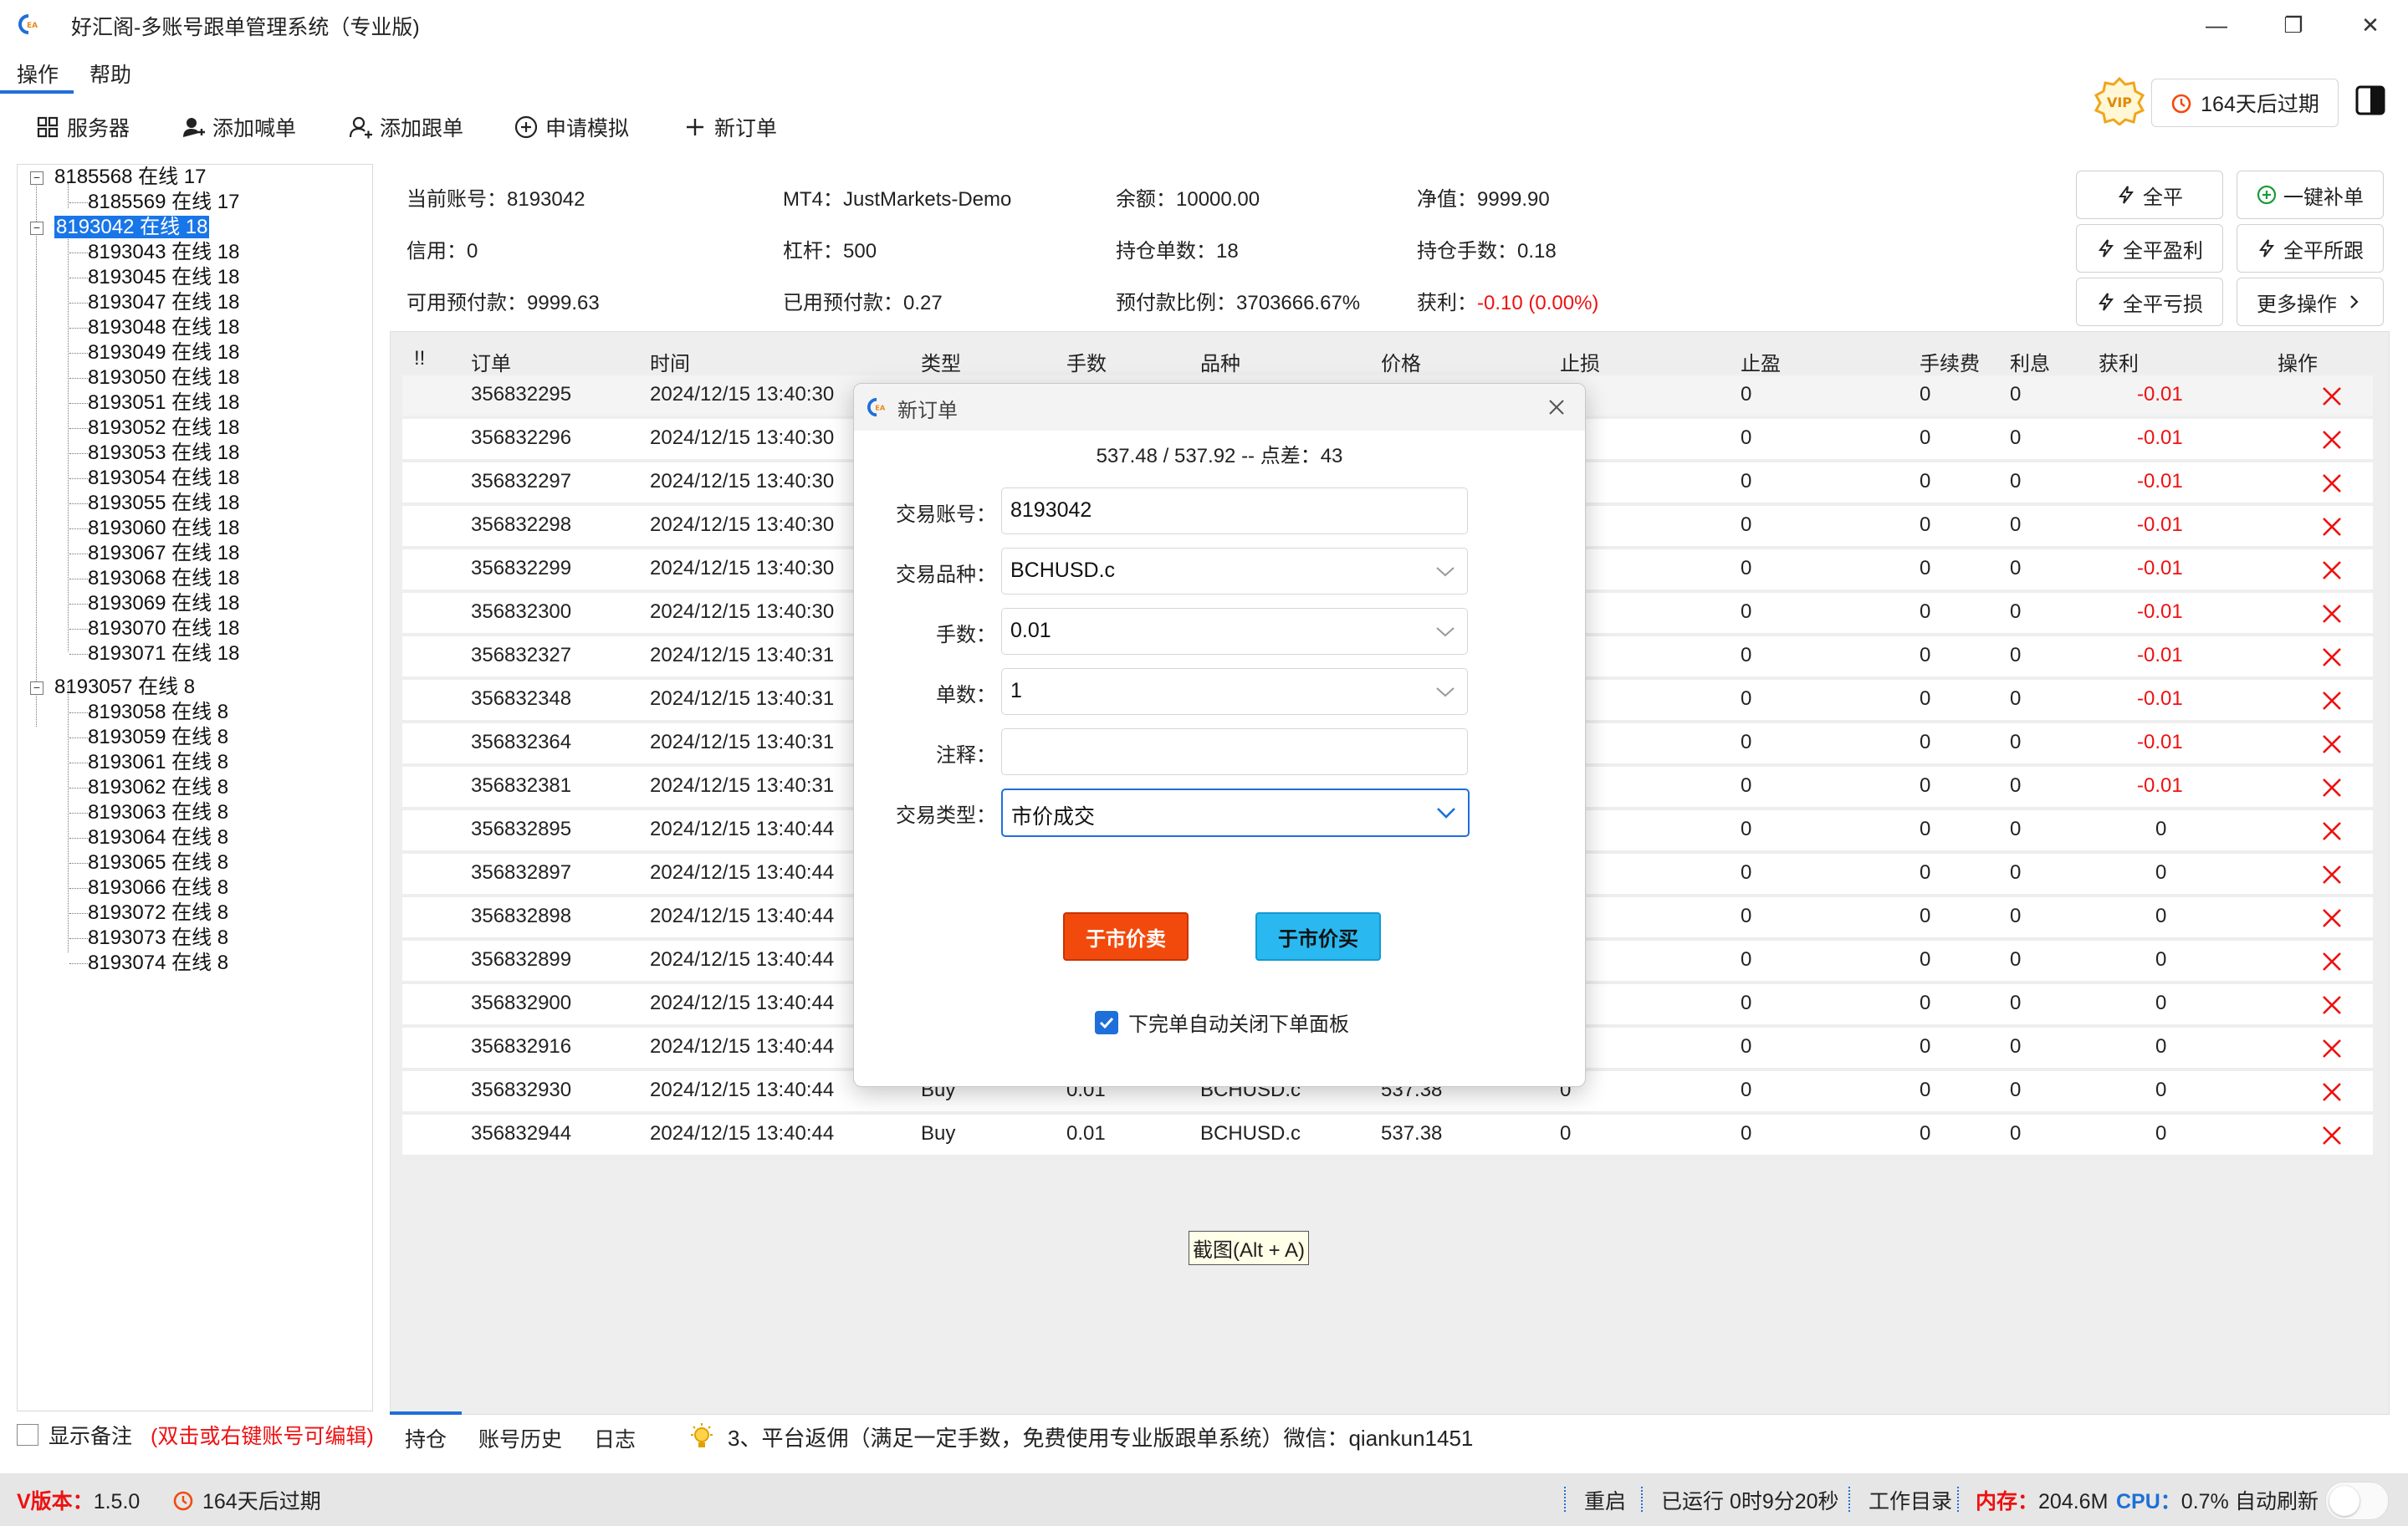 This screenshot has height=1526, width=2408. I want to click on workdir-link: 工作目录, so click(1910, 1500).